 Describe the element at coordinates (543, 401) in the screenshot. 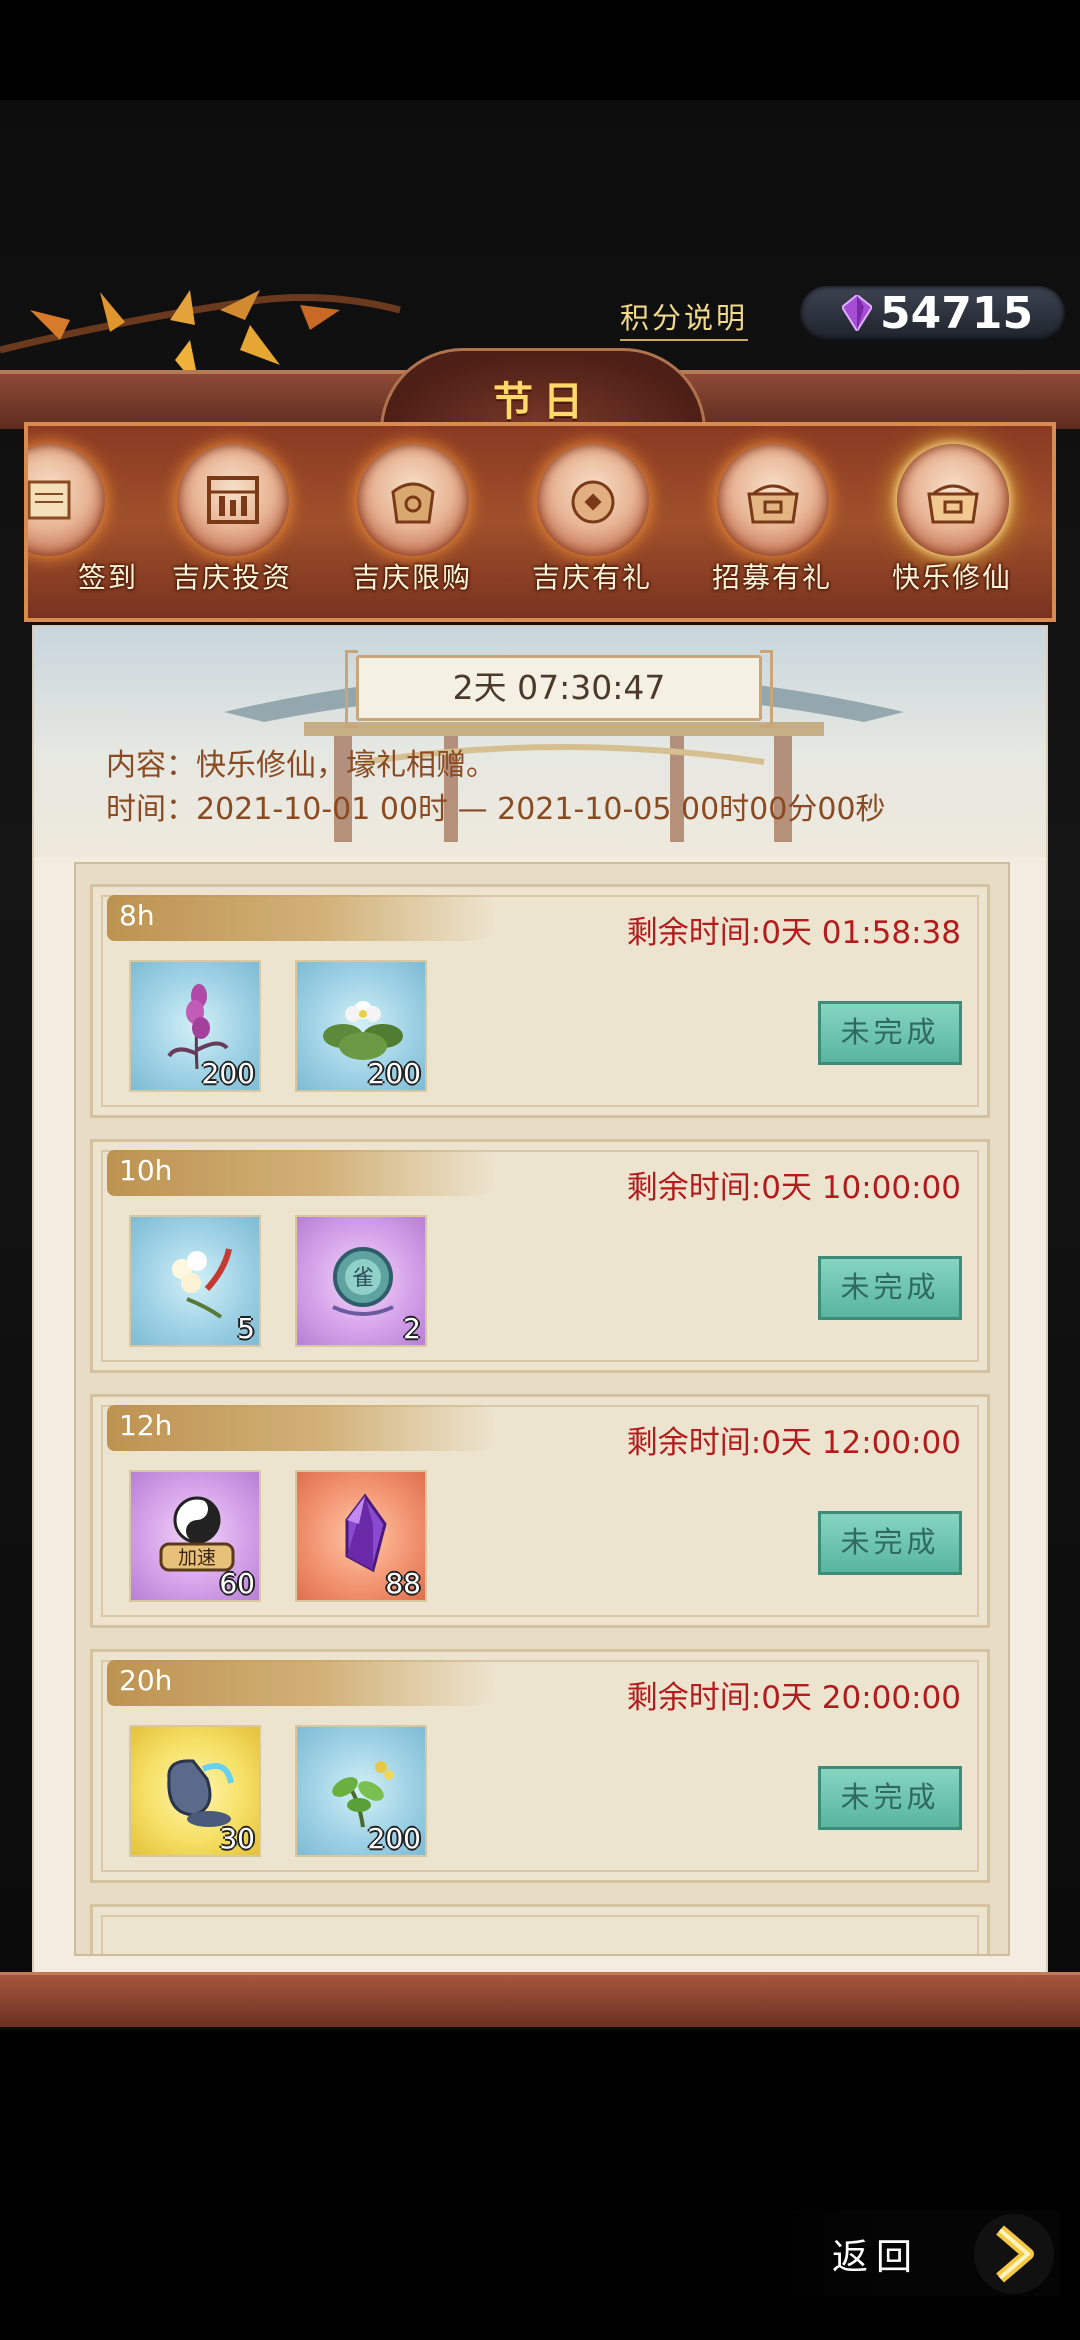

I see `page-title: 节日` at that location.